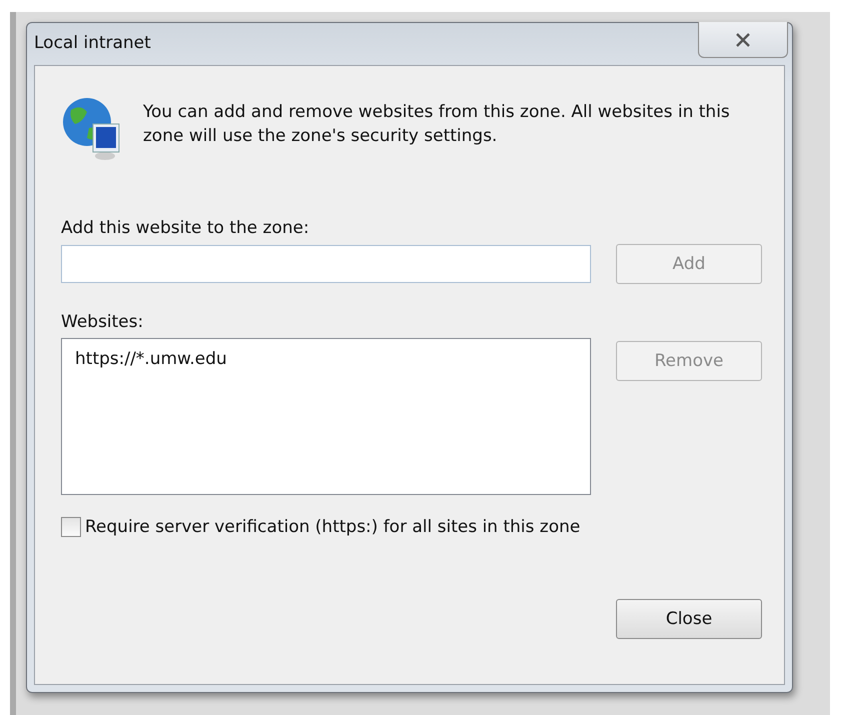 The width and height of the screenshot is (844, 715). Describe the element at coordinates (151, 359) in the screenshot. I see `website-item: https://*.umw.edu` at that location.